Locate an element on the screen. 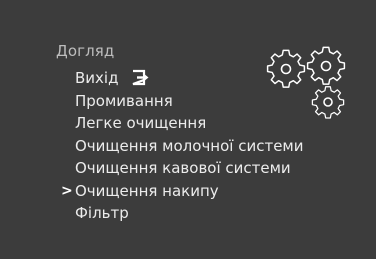  menu-item-label: Очищення кавової системи is located at coordinates (183, 168).